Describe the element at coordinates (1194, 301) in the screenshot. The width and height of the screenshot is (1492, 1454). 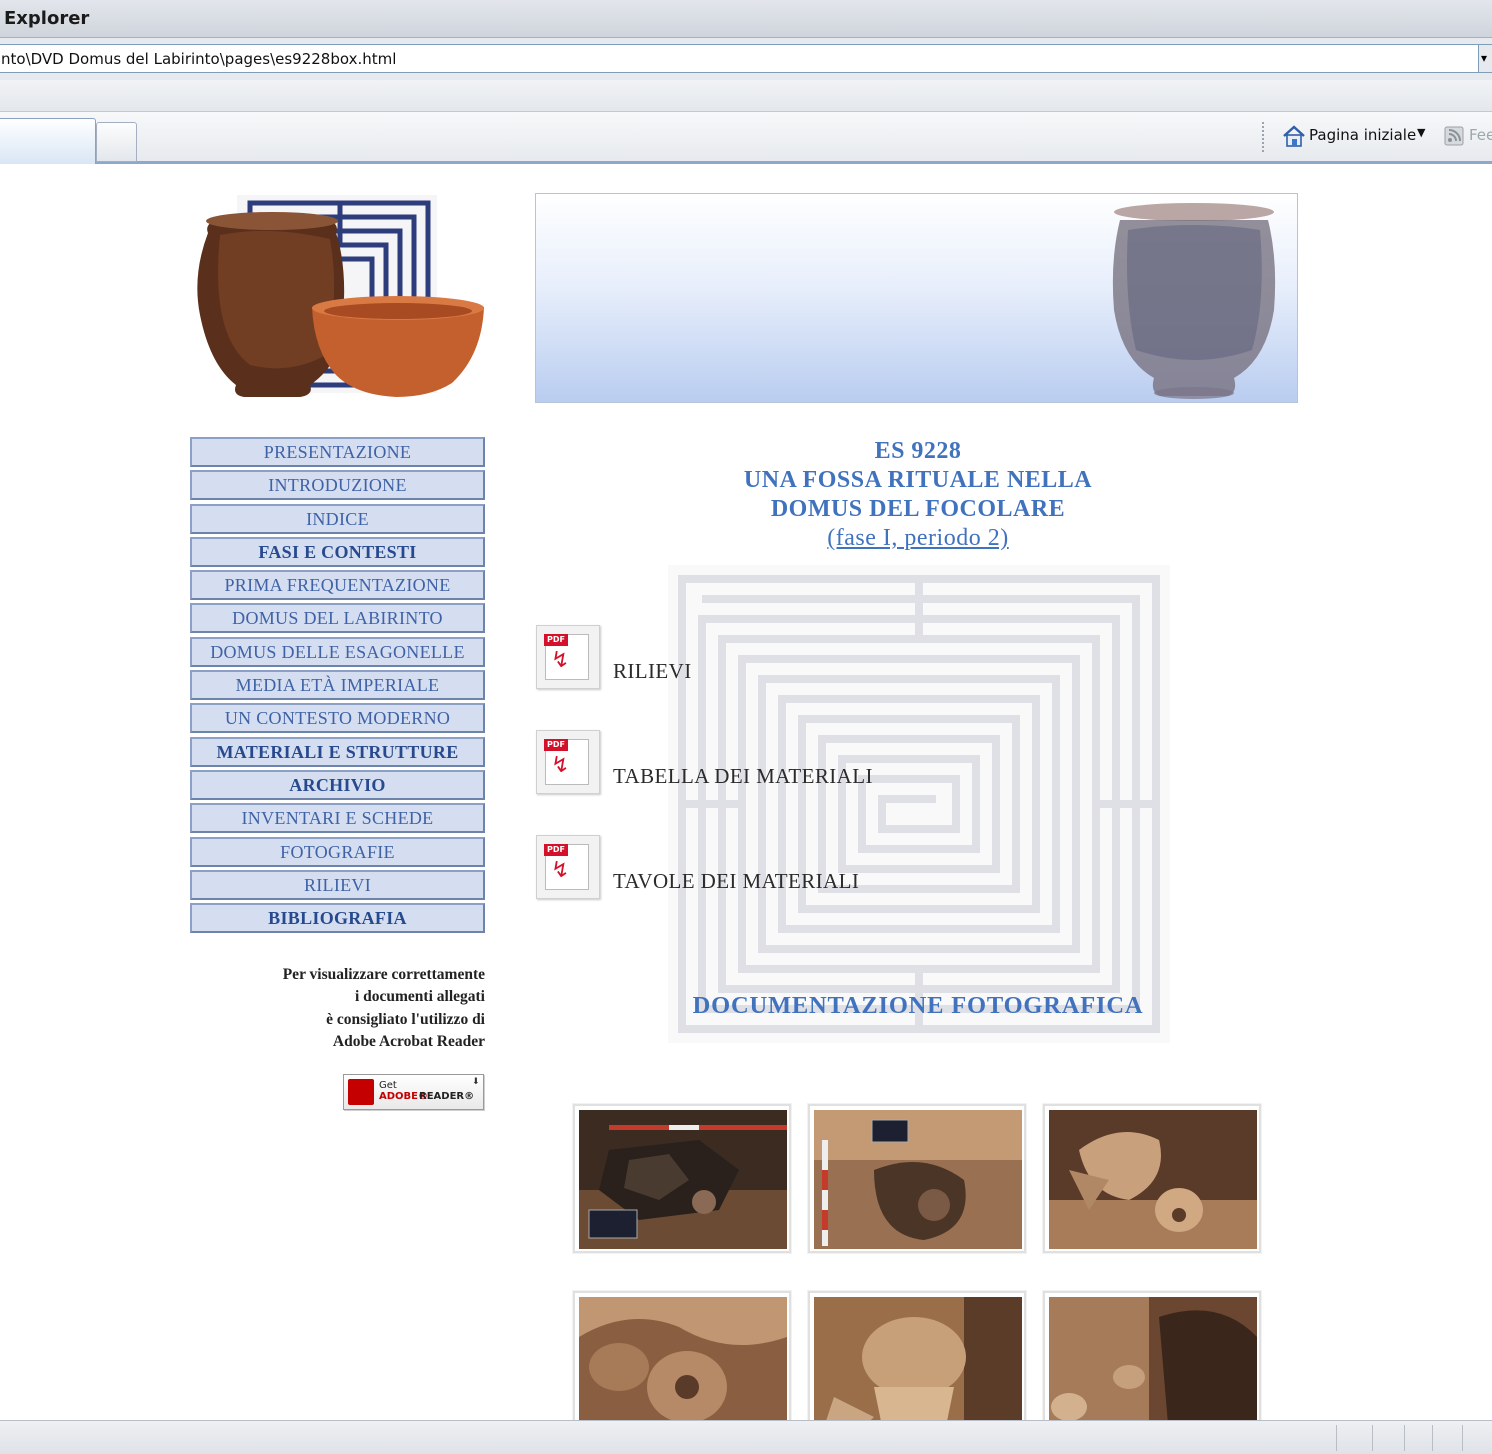
I see `banner-vase` at that location.